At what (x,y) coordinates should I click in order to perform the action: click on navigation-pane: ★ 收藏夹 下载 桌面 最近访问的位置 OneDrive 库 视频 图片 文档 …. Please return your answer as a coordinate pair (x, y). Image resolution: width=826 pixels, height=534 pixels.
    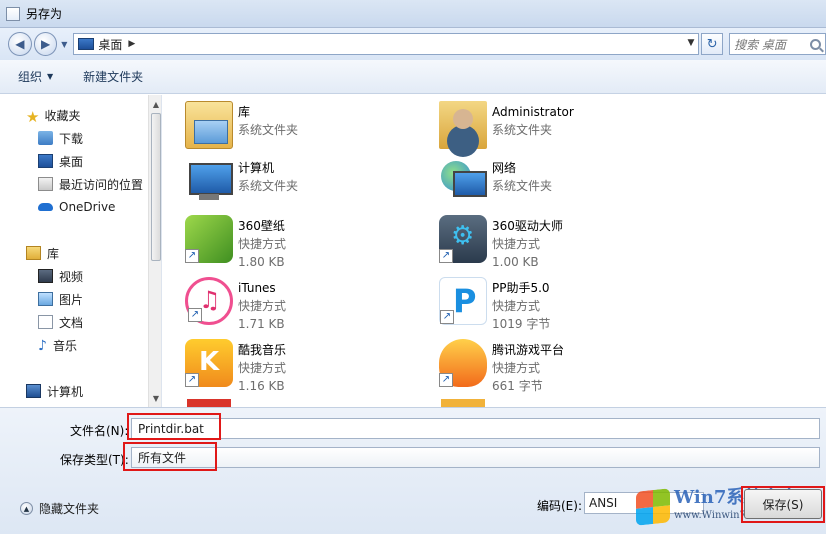
    Looking at the image, I should click on (81, 251).